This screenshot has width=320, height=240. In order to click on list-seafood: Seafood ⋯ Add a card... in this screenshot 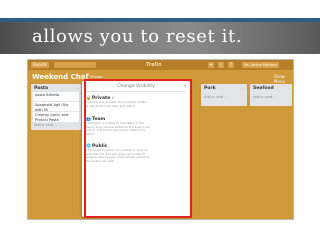, I will do `click(271, 95)`.